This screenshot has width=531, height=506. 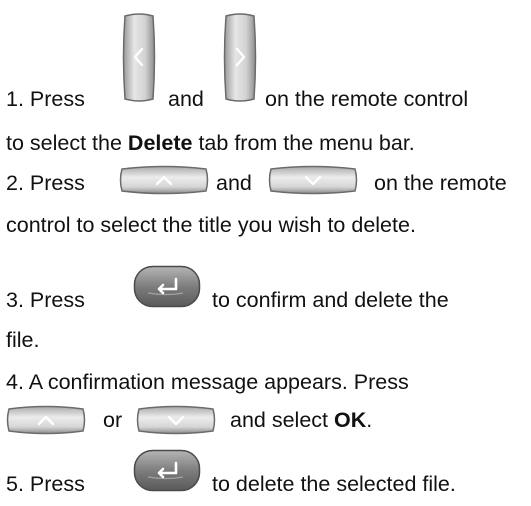 I want to click on step-4-line-1: 4. A confirmation message appears. Press, so click(x=207, y=382).